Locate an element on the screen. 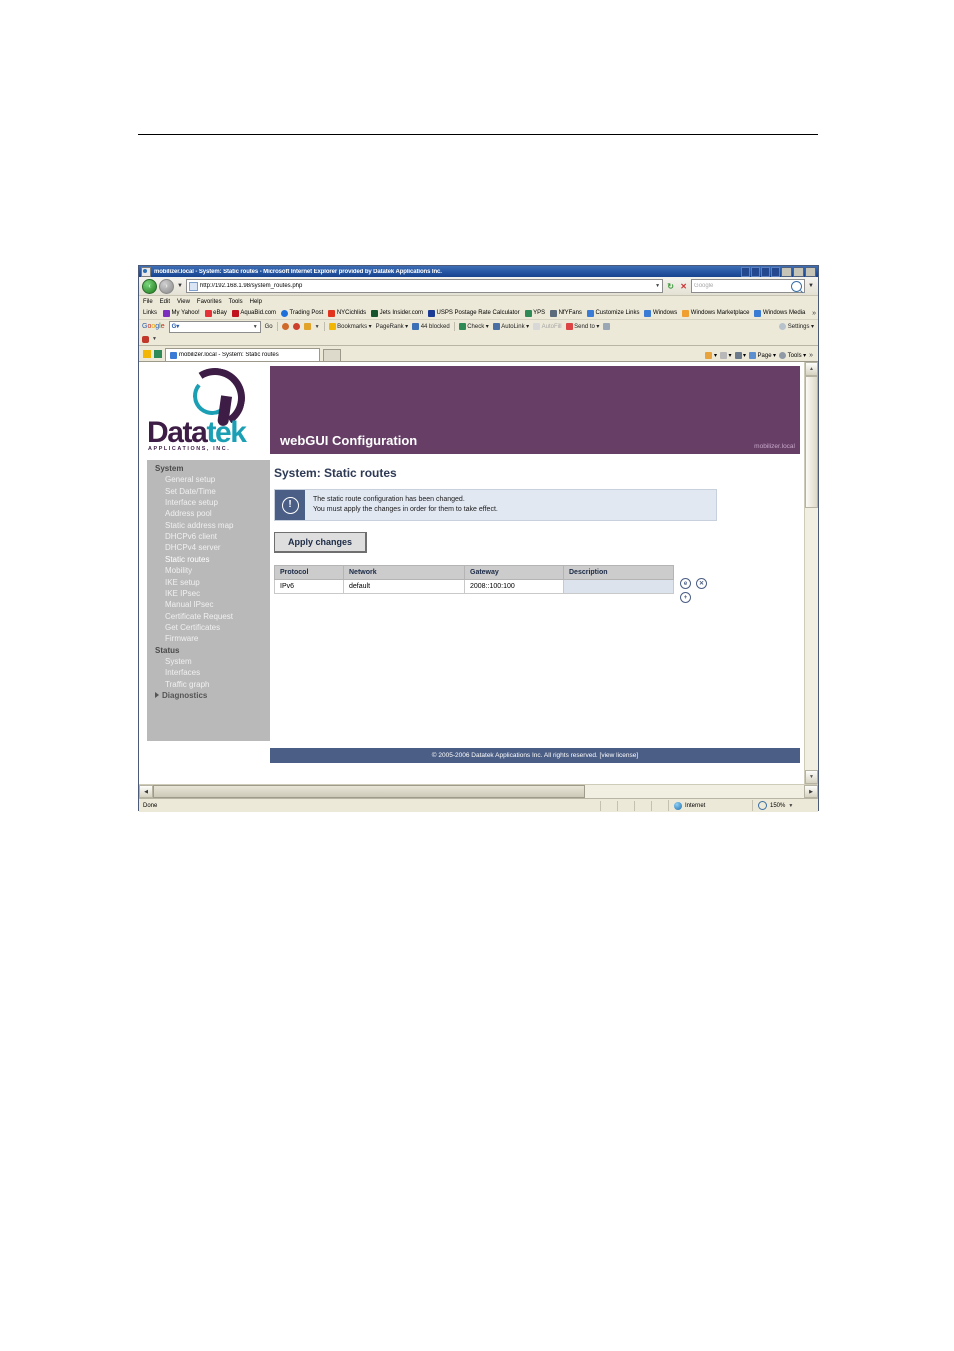  search-chevron-down-icon: ▼ is located at coordinates (811, 286).